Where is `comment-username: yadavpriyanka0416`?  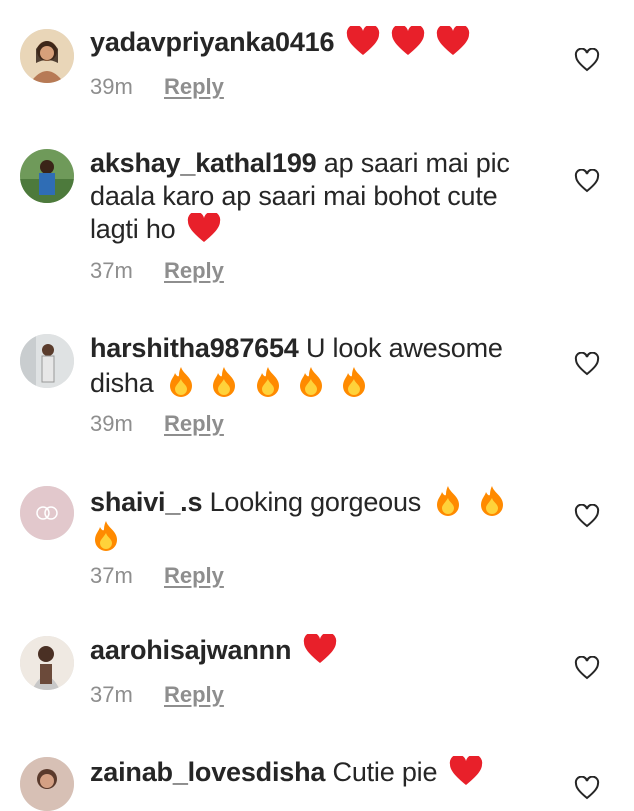
comment-username: yadavpriyanka0416 is located at coordinates (212, 42).